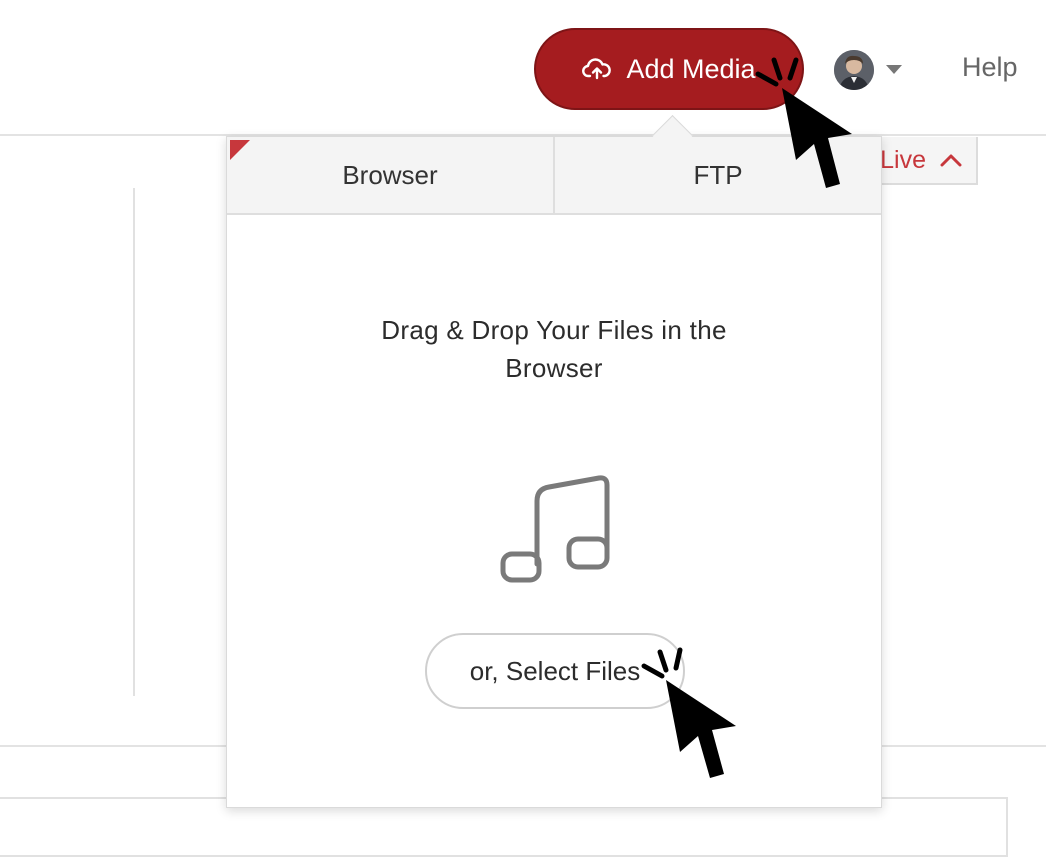  I want to click on add-media-button: Add Media, so click(669, 69).